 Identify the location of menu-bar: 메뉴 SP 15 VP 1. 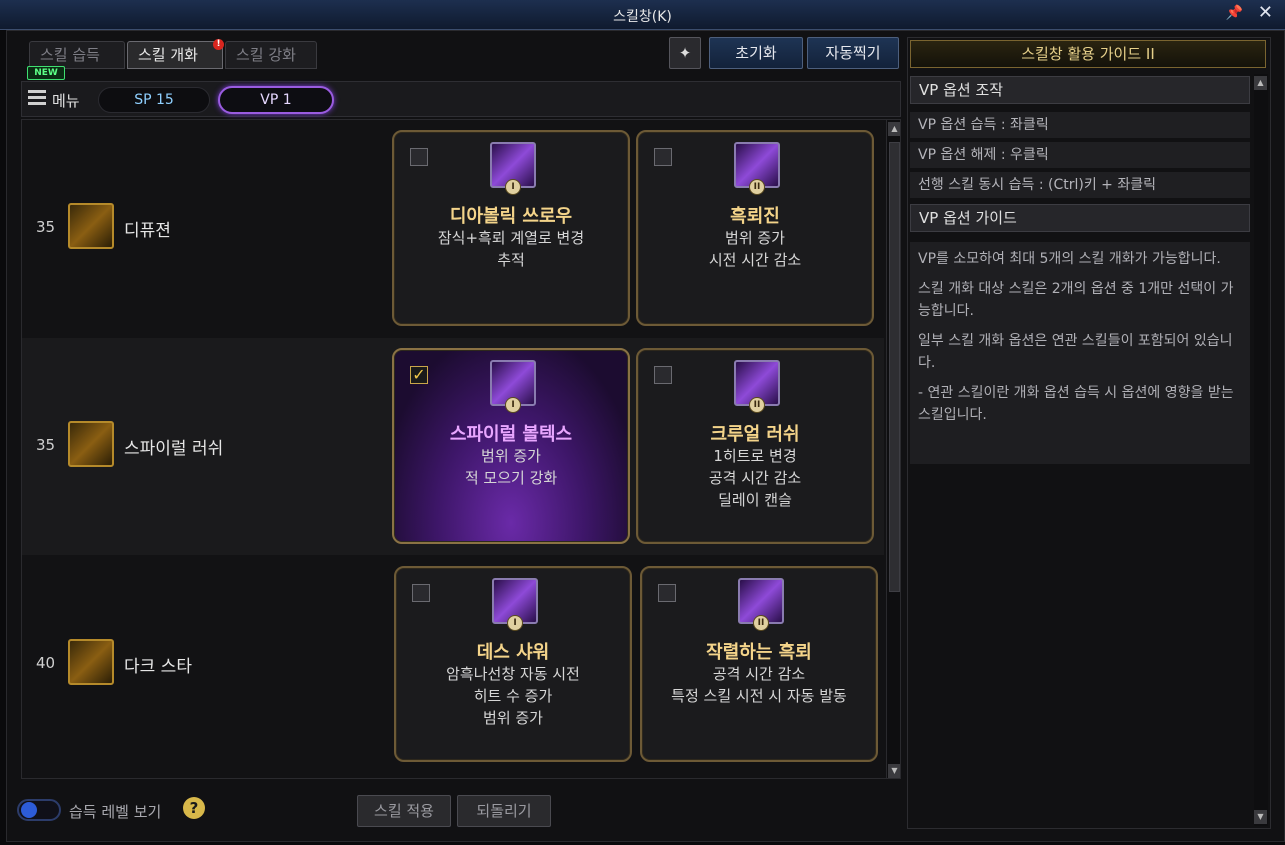
(461, 99).